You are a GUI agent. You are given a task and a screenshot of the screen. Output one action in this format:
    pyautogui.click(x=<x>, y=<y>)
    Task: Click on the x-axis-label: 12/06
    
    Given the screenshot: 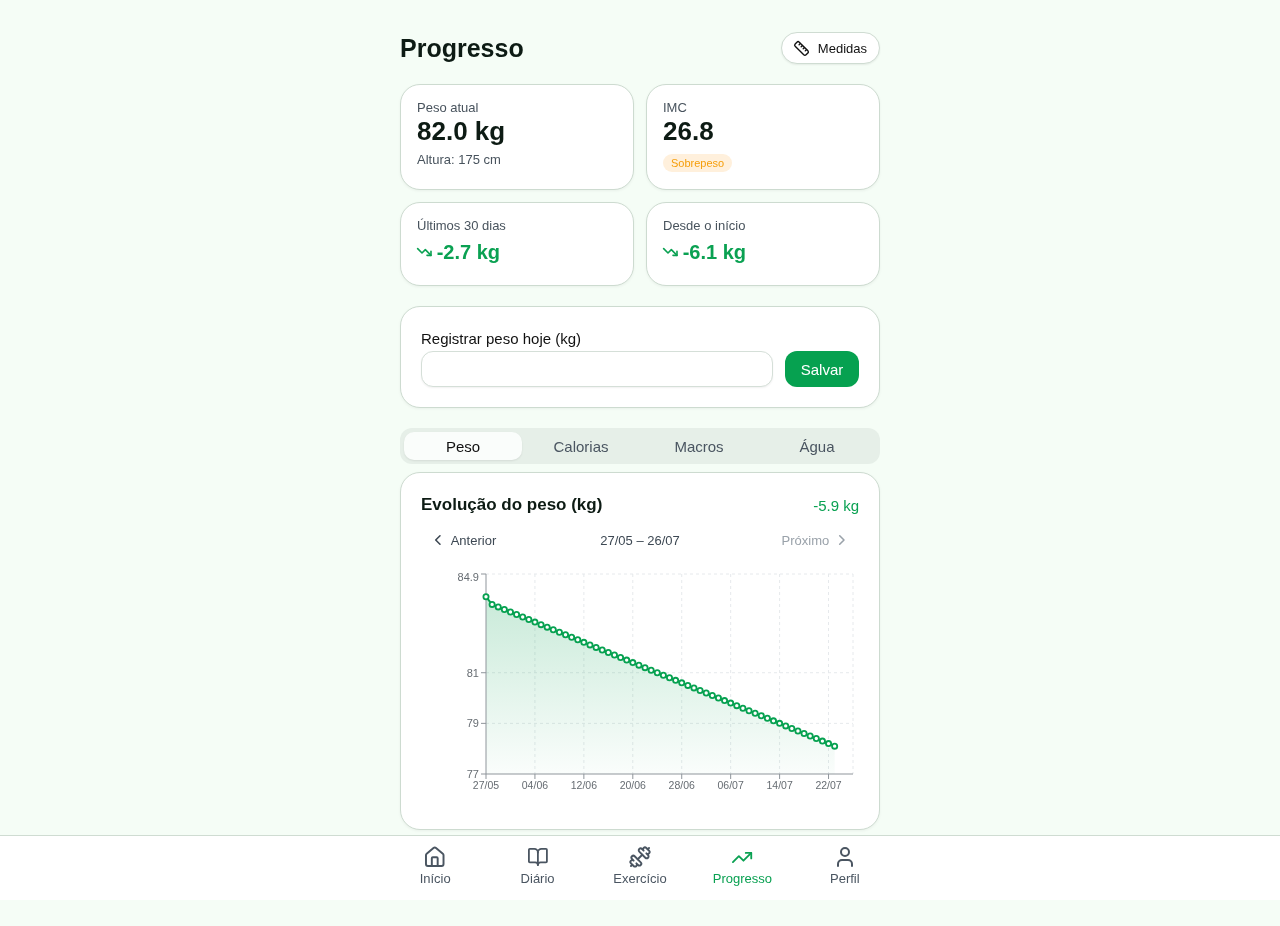 What is the action you would take?
    pyautogui.click(x=583, y=785)
    